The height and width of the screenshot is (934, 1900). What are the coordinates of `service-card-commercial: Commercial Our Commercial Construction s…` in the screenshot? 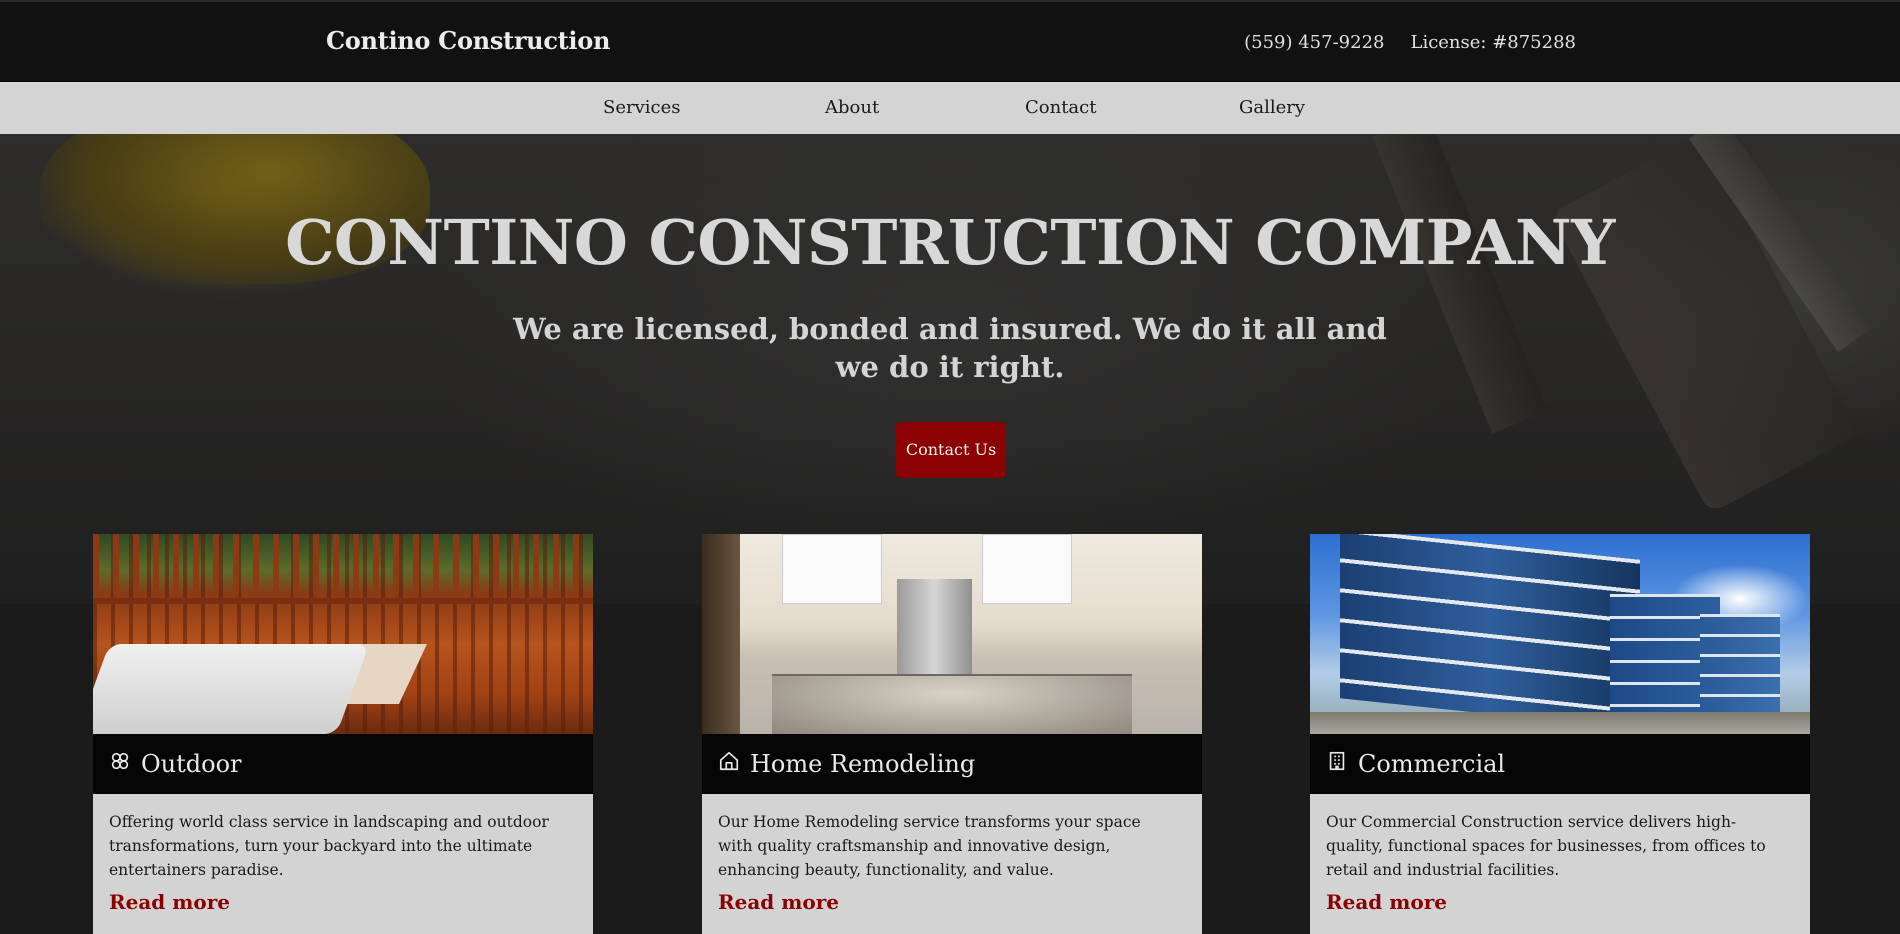 It's located at (1560, 734).